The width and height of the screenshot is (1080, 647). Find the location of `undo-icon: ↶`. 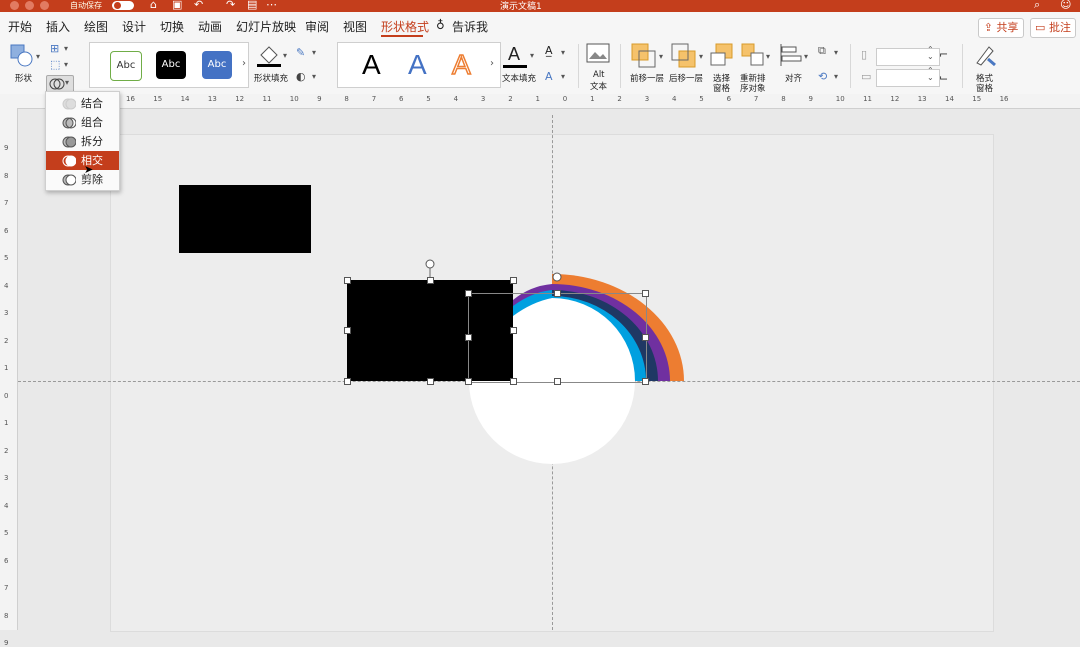

undo-icon: ↶ is located at coordinates (198, 5).